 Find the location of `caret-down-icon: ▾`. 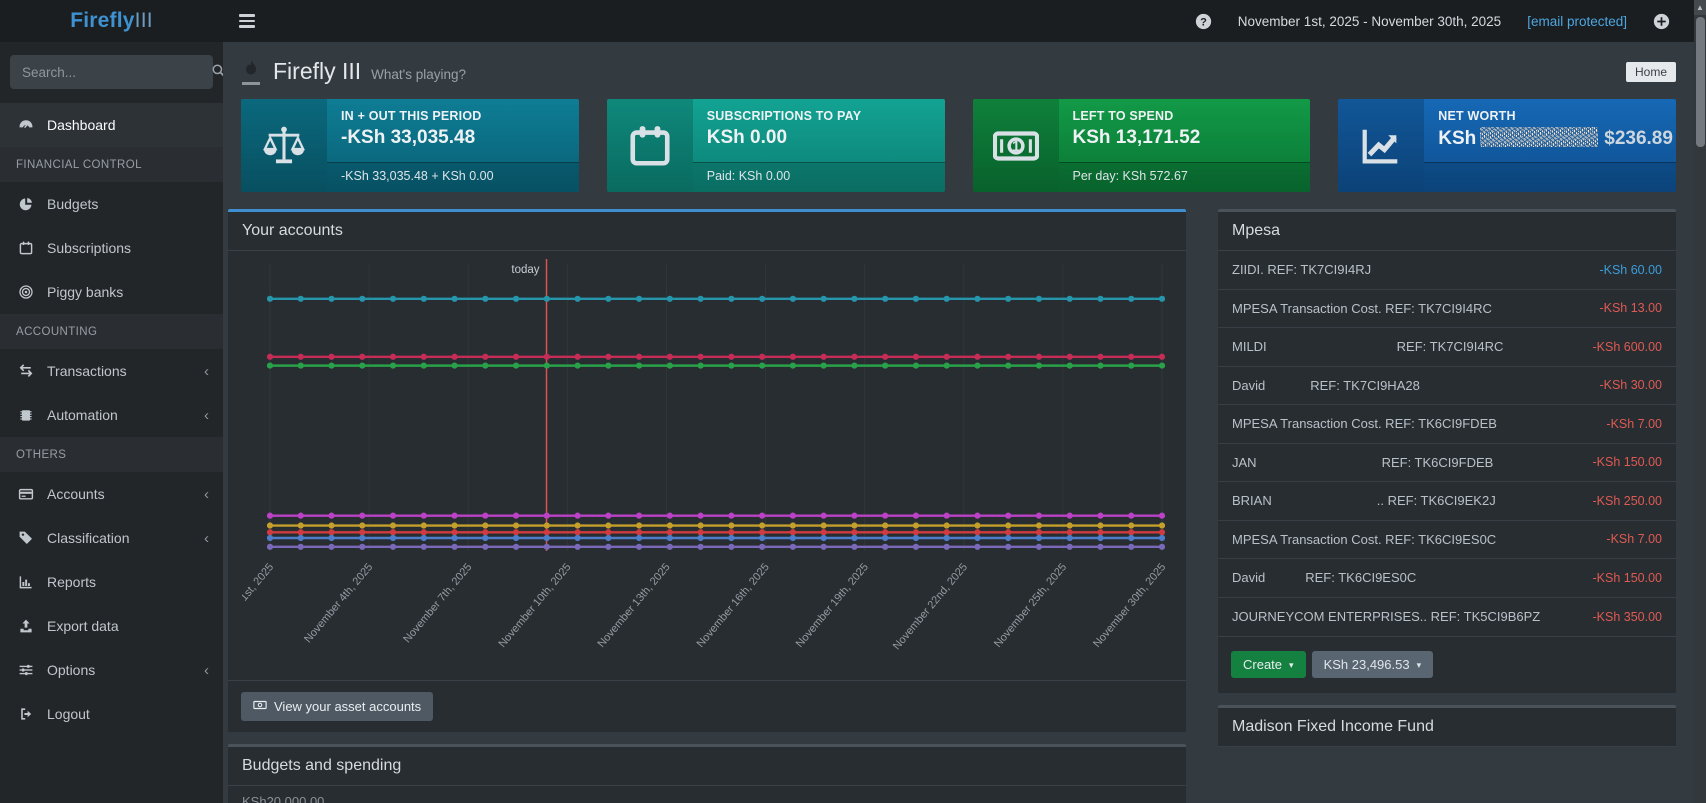

caret-down-icon: ▾ is located at coordinates (1291, 665).